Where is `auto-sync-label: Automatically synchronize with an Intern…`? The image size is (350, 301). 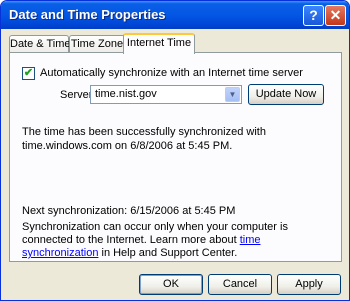
auto-sync-label: Automatically synchronize with an Intern… is located at coordinates (171, 73).